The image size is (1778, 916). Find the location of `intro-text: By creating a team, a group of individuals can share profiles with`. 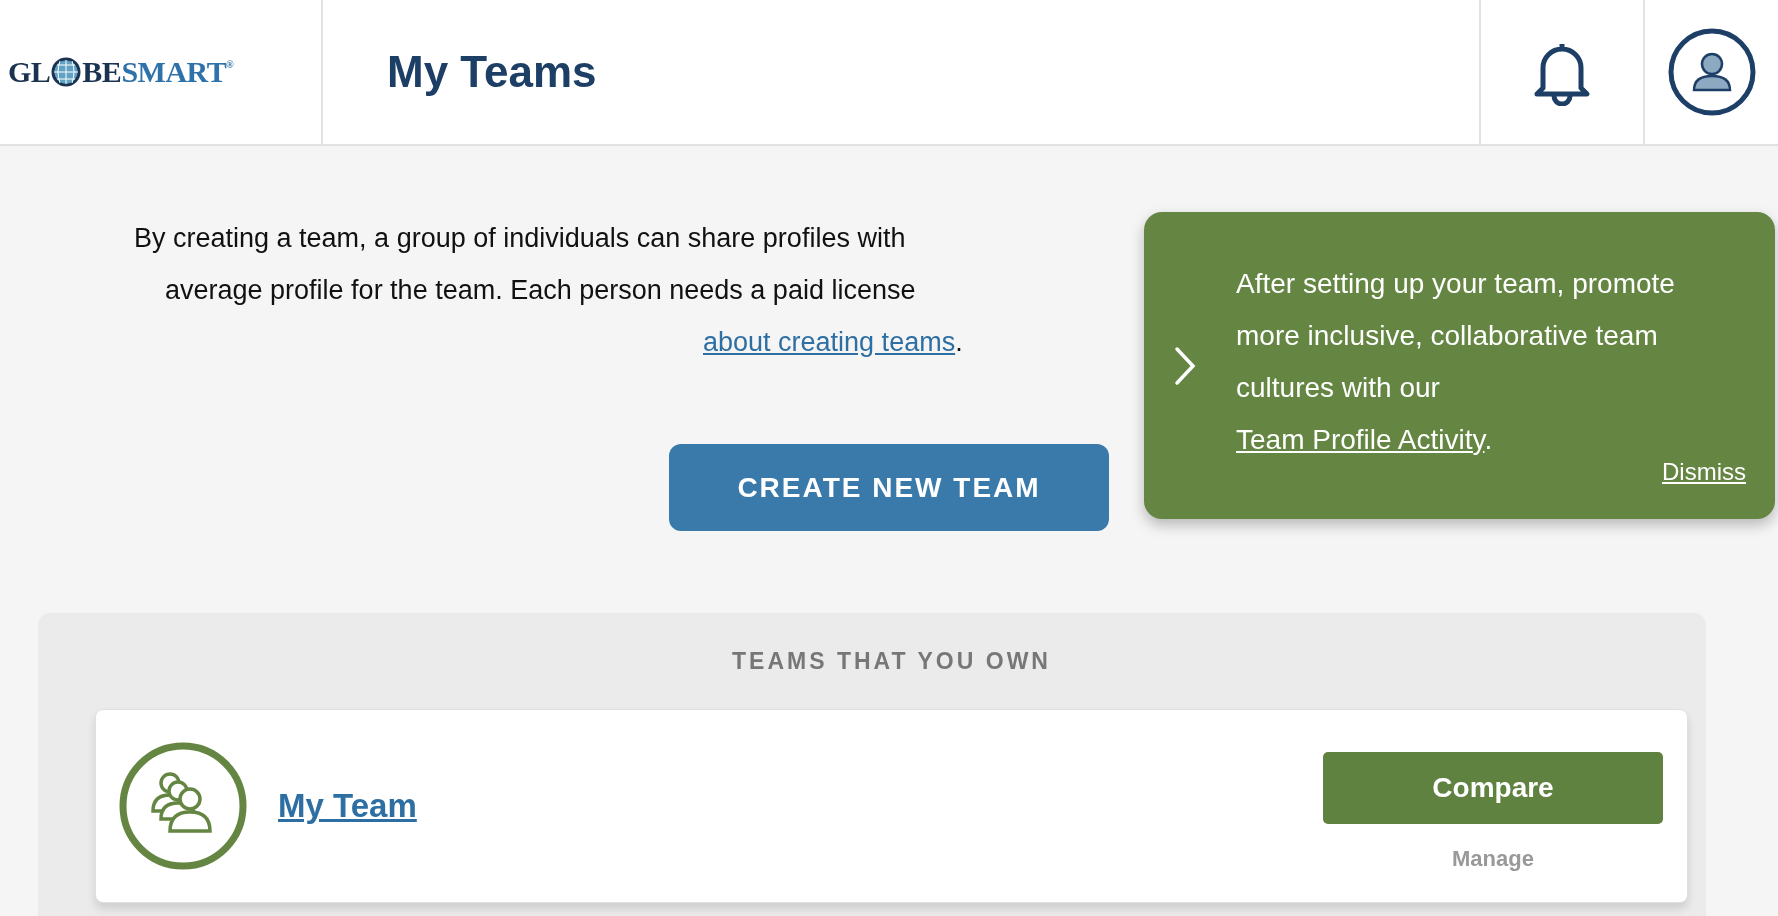

intro-text: By creating a team, a group of individuals can share profiles with is located at coordinates (519, 238).